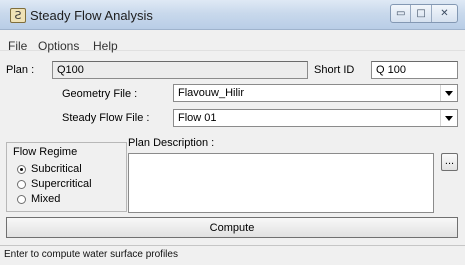 Image resolution: width=465 pixels, height=265 pixels. Describe the element at coordinates (334, 70) in the screenshot. I see `short-id-label: Short ID` at that location.